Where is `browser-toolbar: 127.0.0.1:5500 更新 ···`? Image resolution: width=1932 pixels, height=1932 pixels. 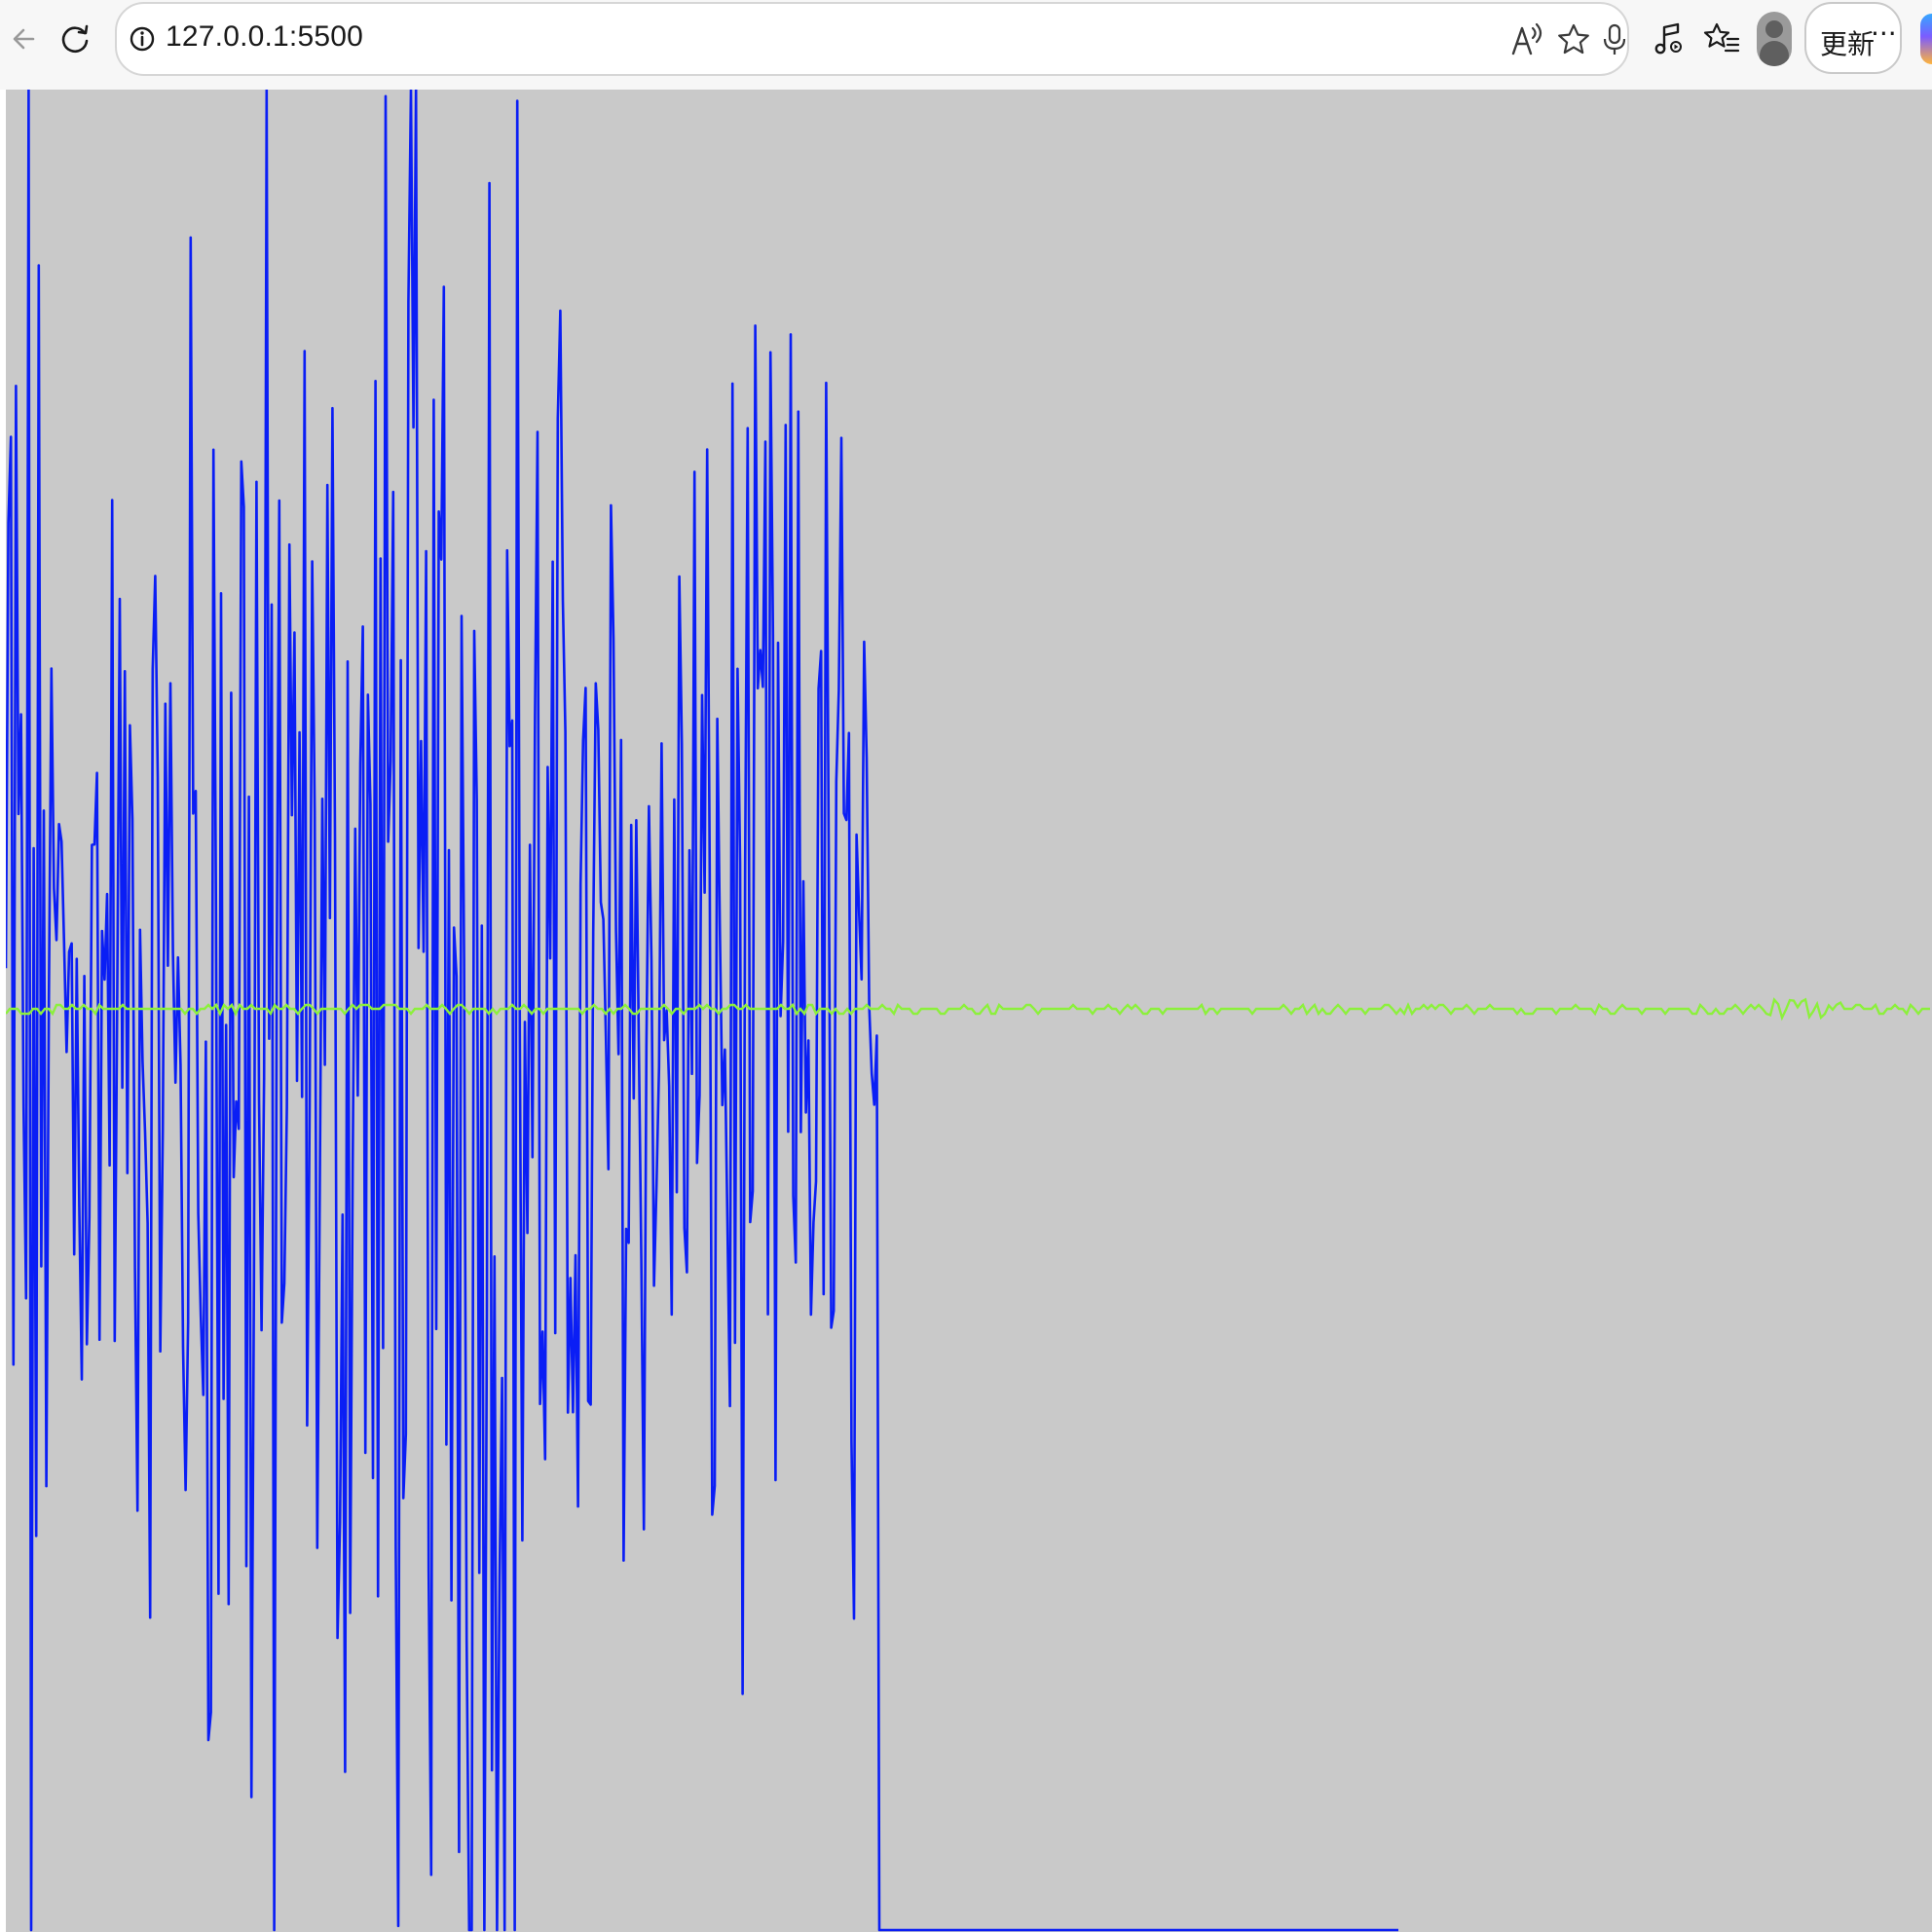
browser-toolbar: 127.0.0.1:5500 更新 ··· is located at coordinates (966, 45).